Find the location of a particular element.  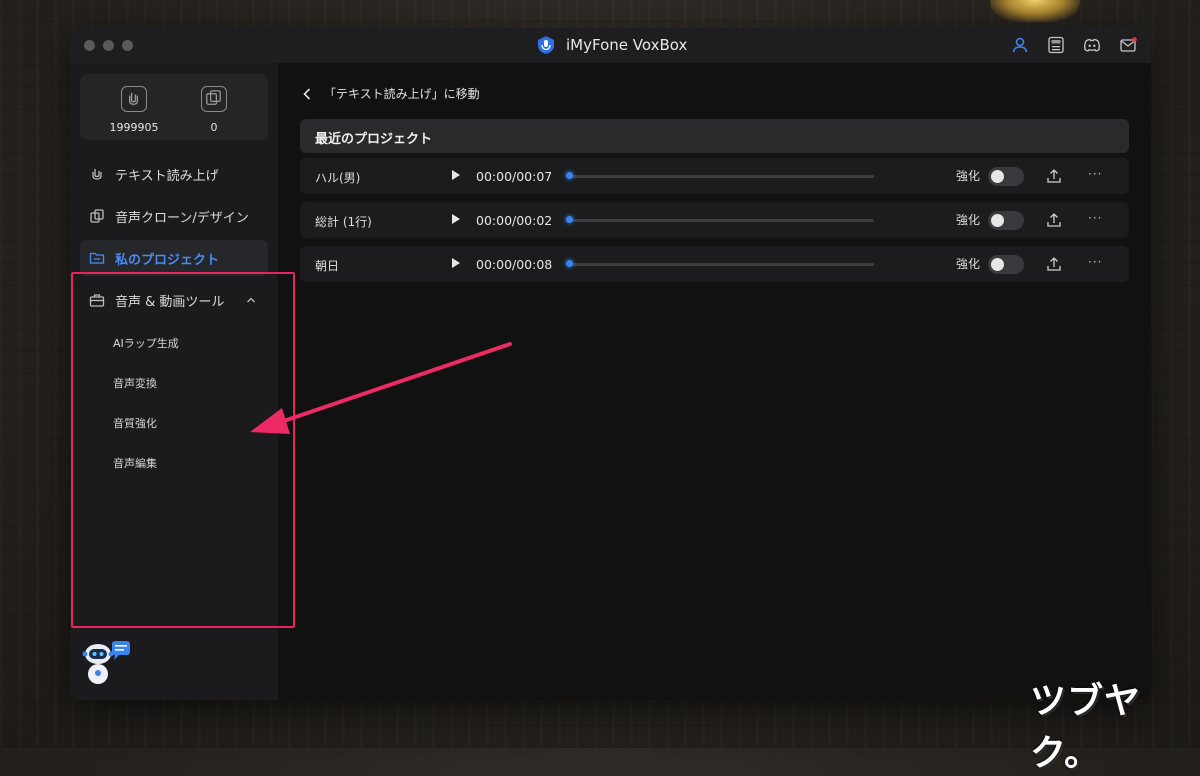

title-bar: iMyFone VoxBox is located at coordinates (610, 45).